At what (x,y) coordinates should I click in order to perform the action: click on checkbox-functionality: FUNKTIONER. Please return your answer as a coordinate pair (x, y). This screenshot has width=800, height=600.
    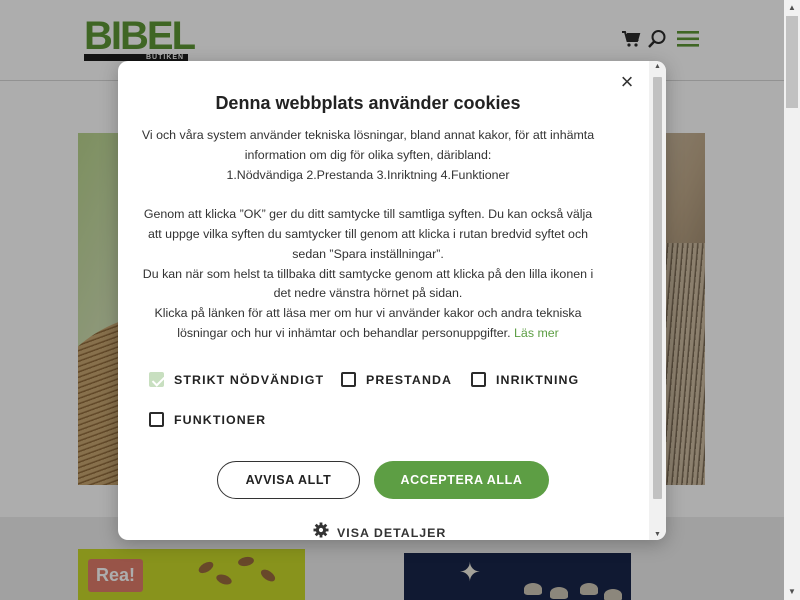
    Looking at the image, I should click on (207, 419).